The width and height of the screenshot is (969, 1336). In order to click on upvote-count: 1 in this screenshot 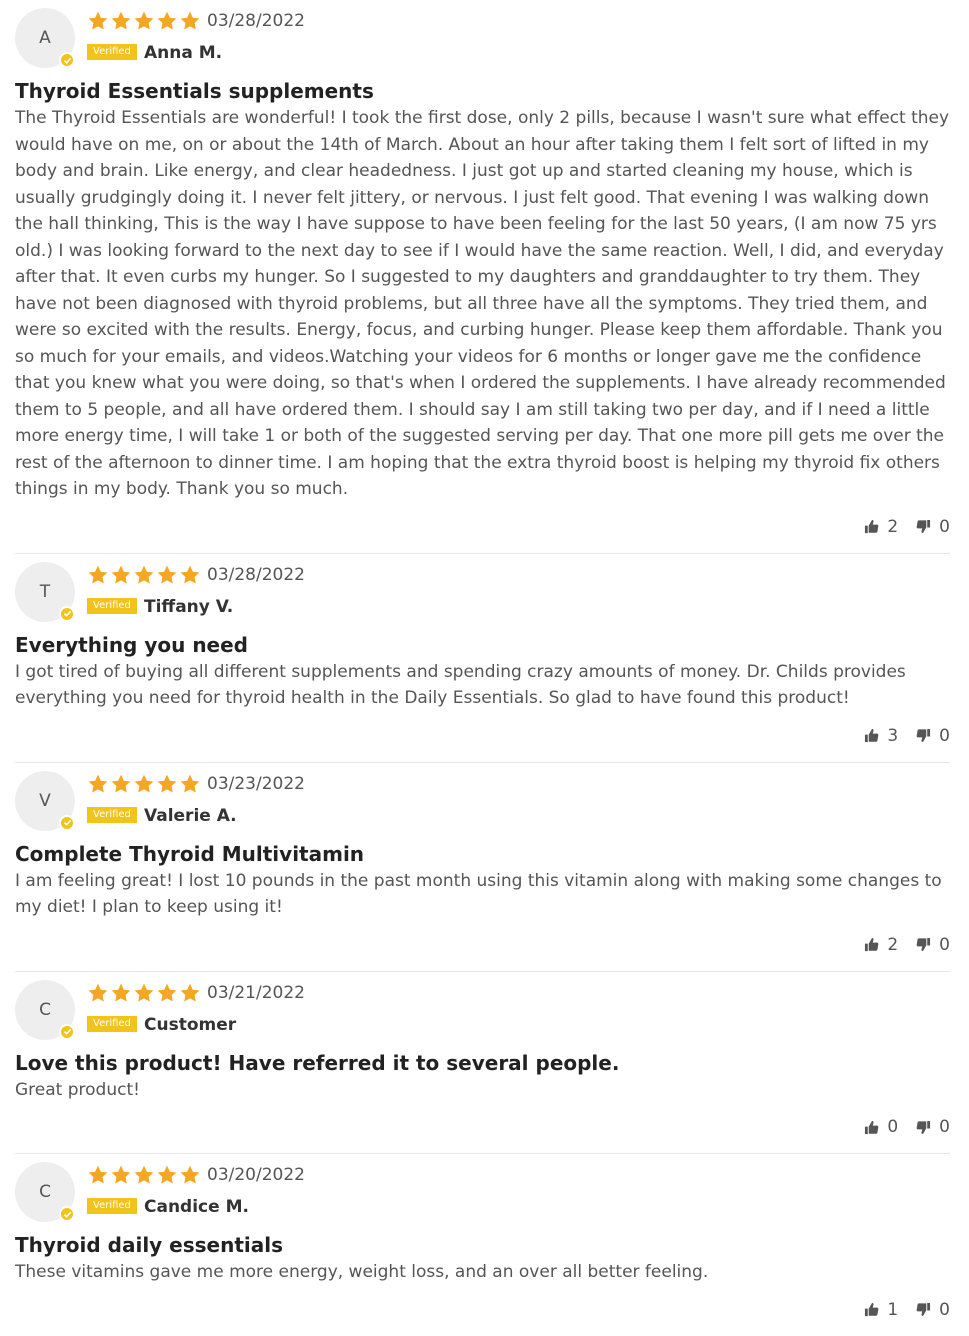, I will do `click(893, 1309)`.